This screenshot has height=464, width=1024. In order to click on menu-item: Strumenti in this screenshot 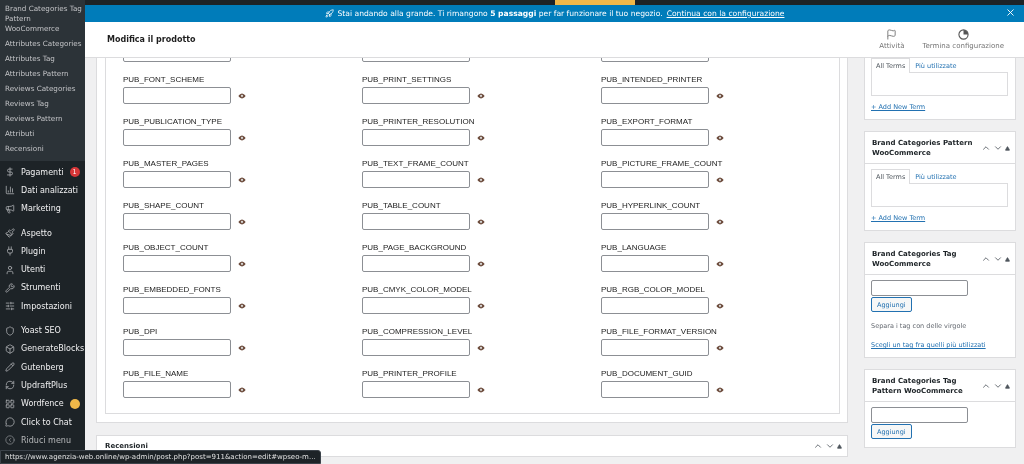, I will do `click(42, 288)`.